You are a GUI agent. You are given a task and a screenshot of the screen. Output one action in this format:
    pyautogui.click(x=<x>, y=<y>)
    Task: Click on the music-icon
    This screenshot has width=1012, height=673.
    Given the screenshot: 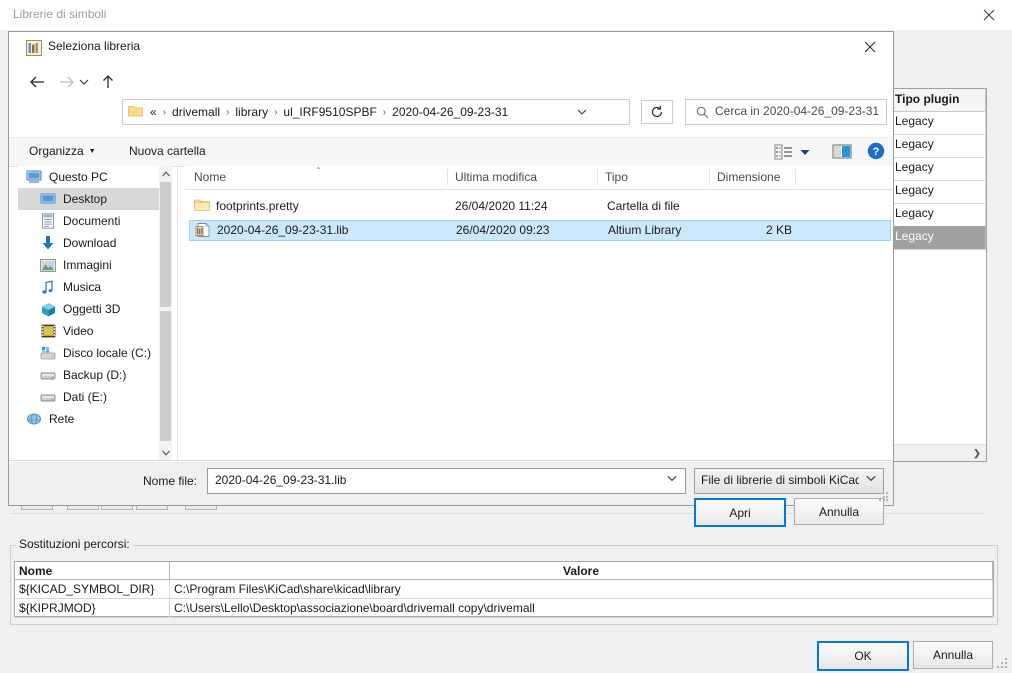 What is the action you would take?
    pyautogui.click(x=48, y=287)
    